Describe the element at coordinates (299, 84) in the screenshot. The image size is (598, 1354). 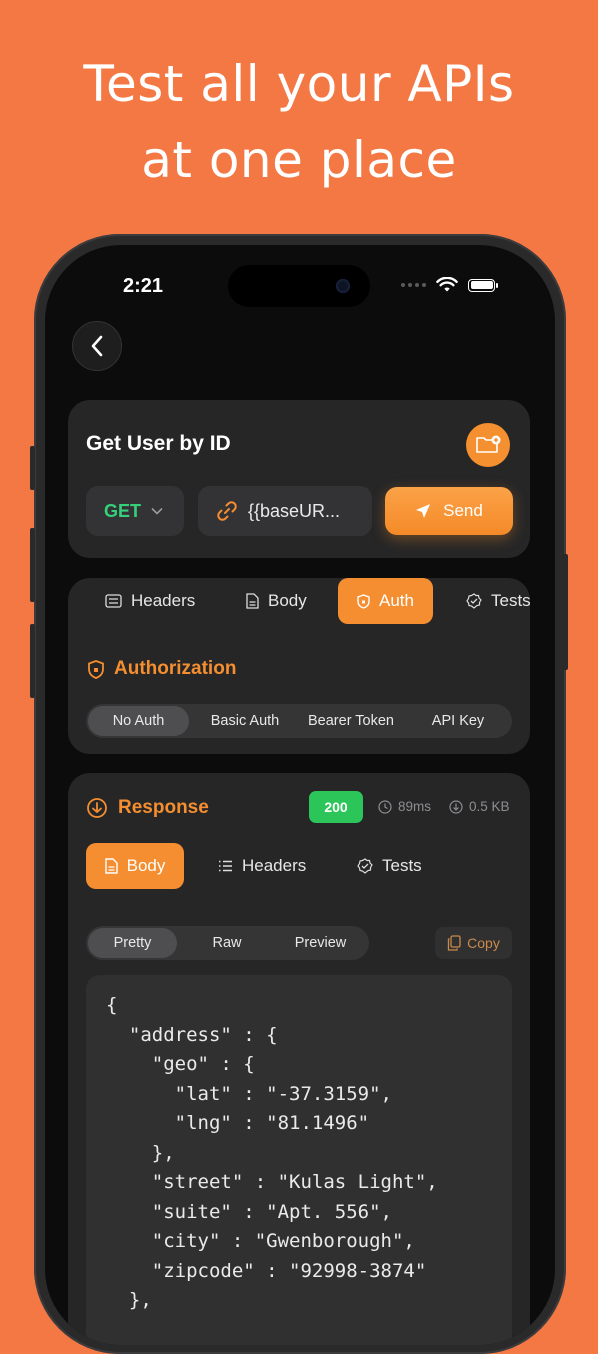
I see `headline-line-1: Test all your APIs` at that location.